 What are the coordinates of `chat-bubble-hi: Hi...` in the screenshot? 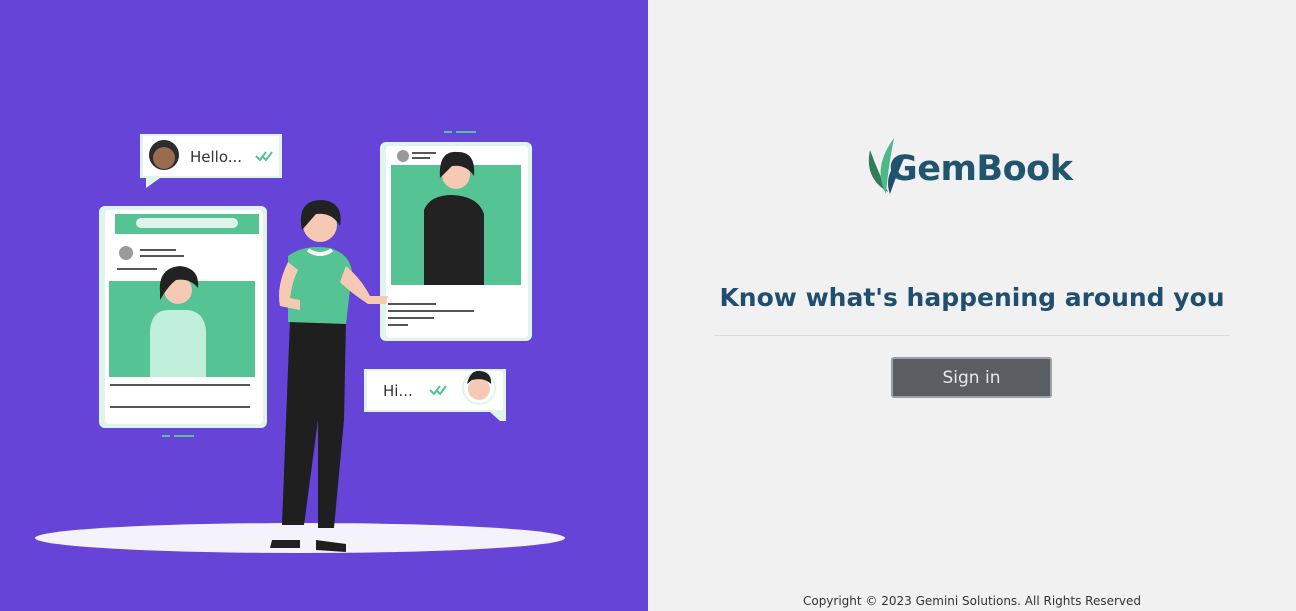 It's located at (435, 395).